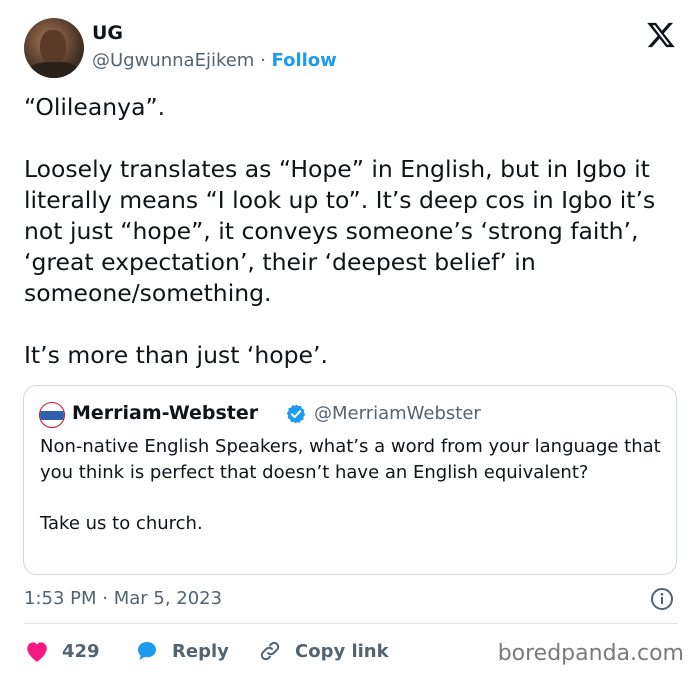  Describe the element at coordinates (661, 35) in the screenshot. I see `x-logo-icon` at that location.